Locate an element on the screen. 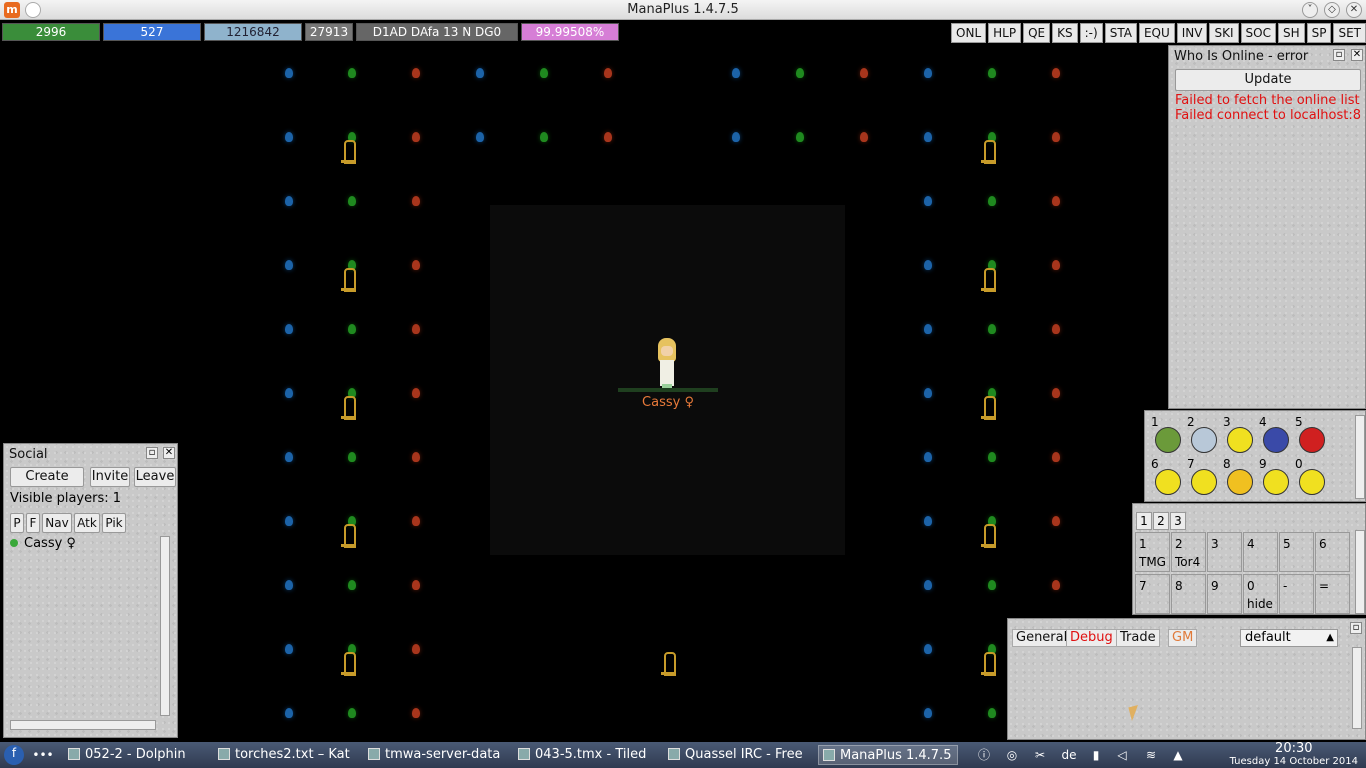 The image size is (1366, 768). social-tab: Atk is located at coordinates (87, 523).